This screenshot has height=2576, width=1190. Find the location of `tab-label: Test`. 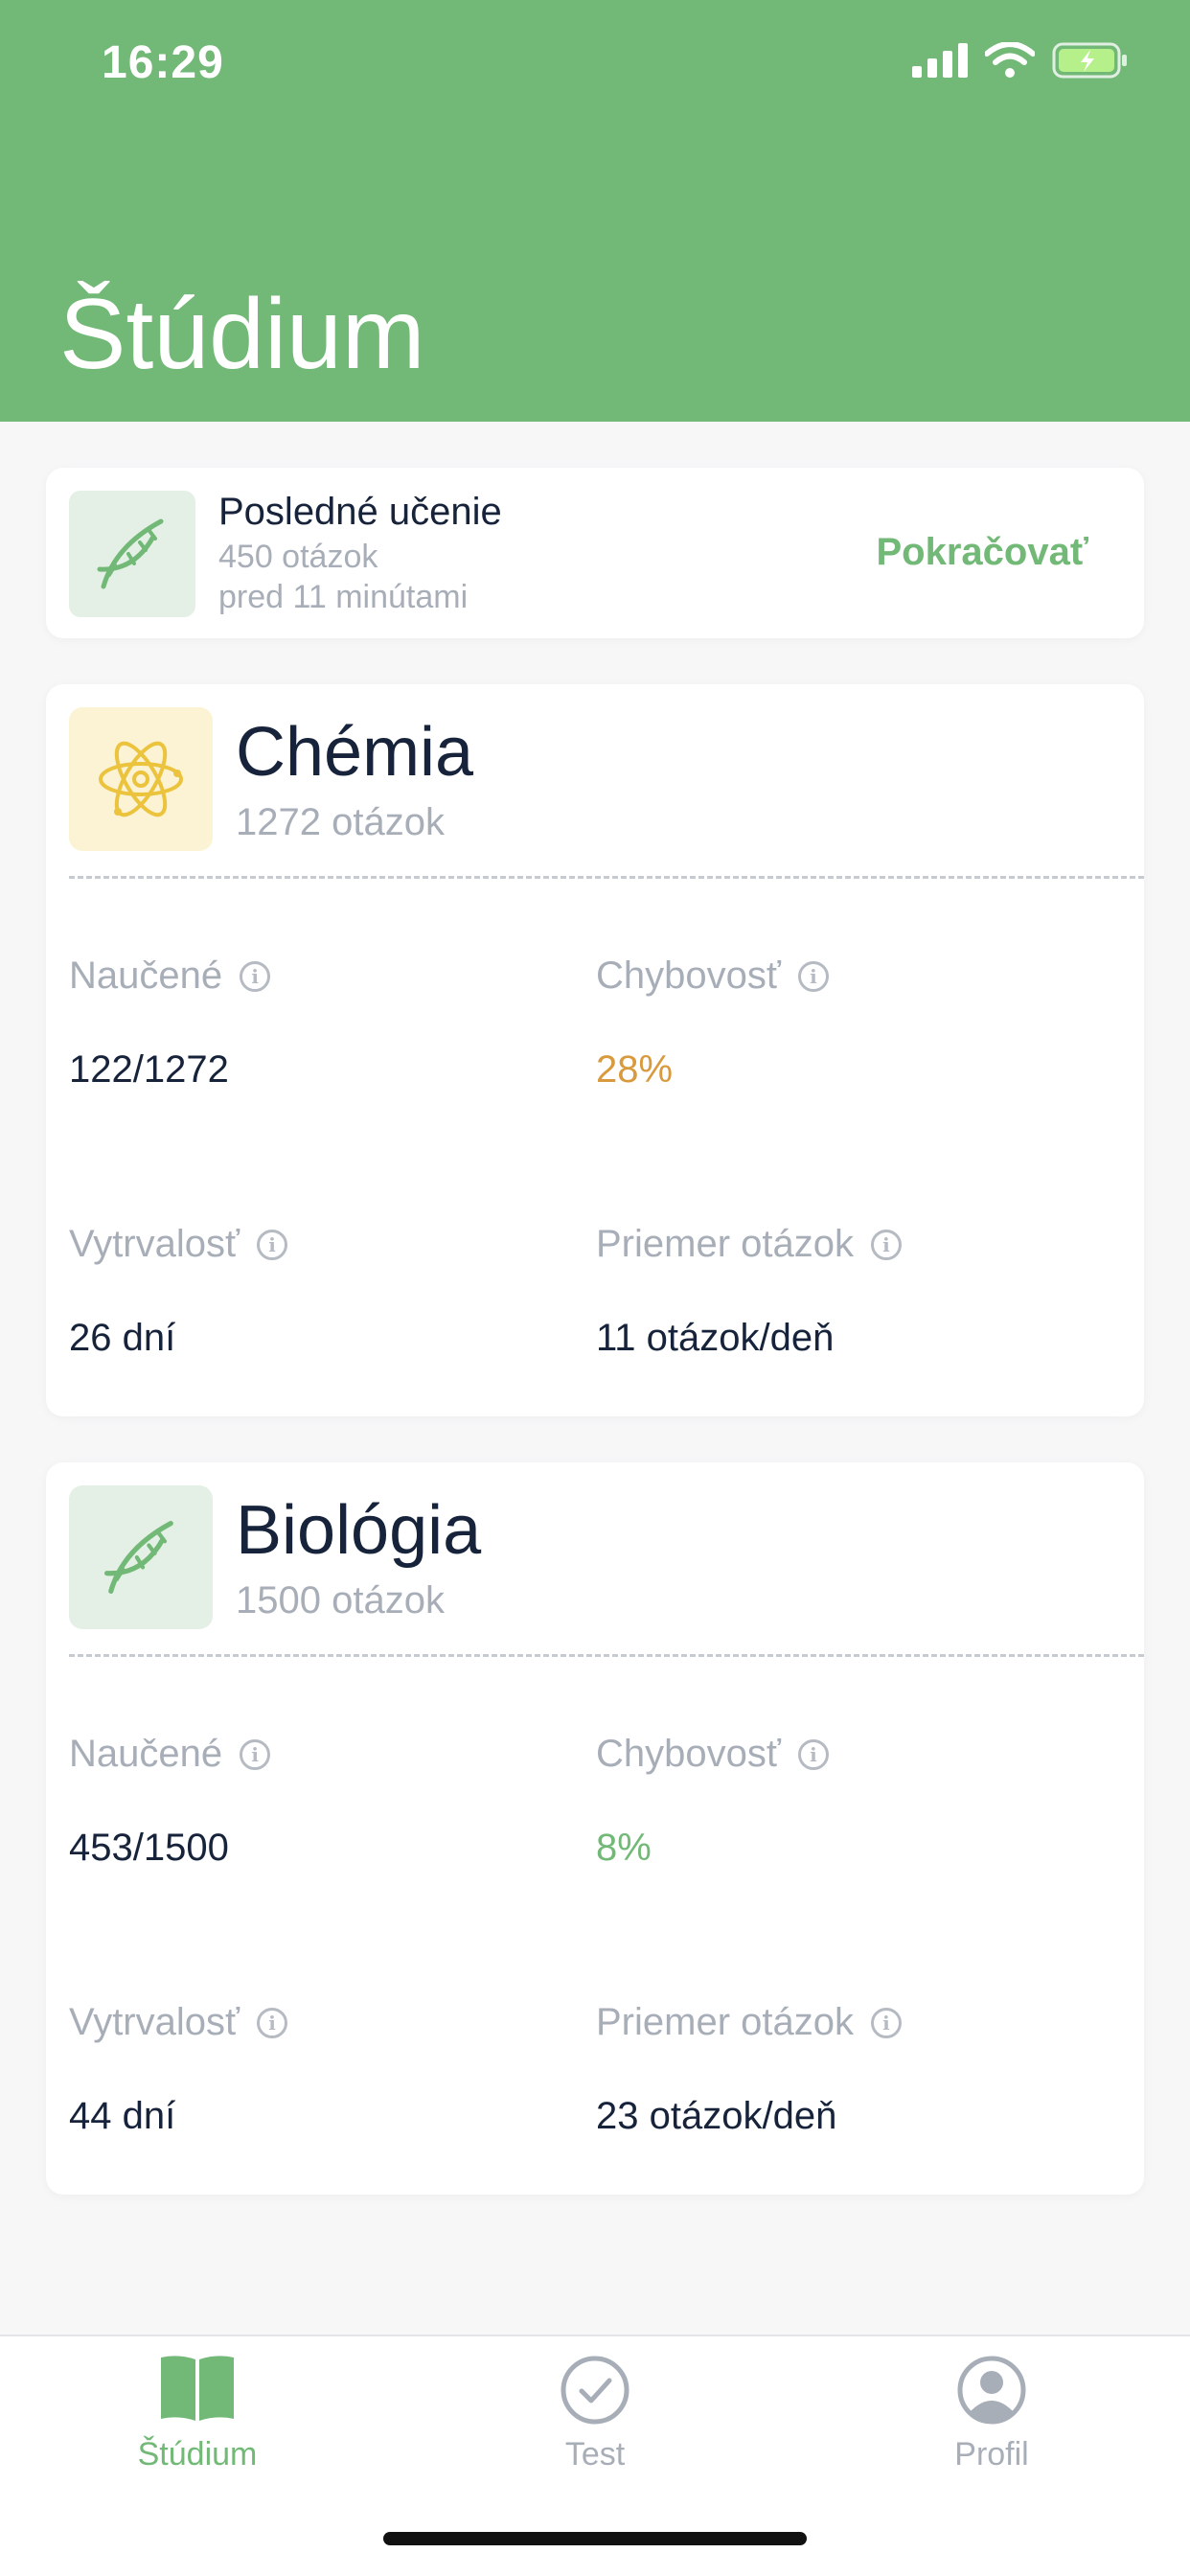

tab-label: Test is located at coordinates (595, 2454).